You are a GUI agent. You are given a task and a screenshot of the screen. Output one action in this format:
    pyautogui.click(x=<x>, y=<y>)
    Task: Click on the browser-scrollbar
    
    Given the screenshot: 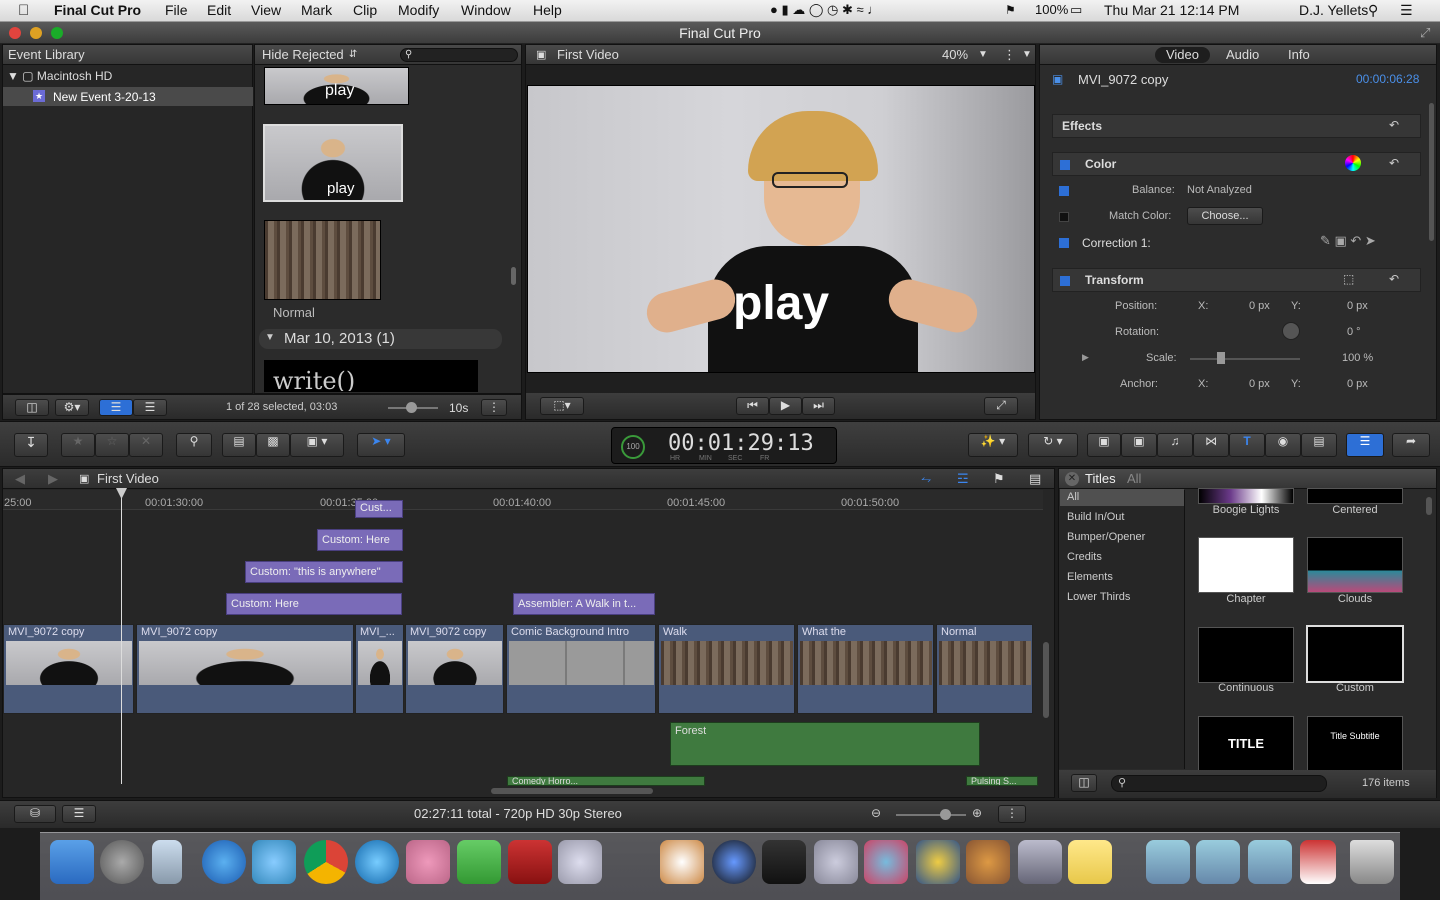 What is the action you would take?
    pyautogui.click(x=513, y=276)
    